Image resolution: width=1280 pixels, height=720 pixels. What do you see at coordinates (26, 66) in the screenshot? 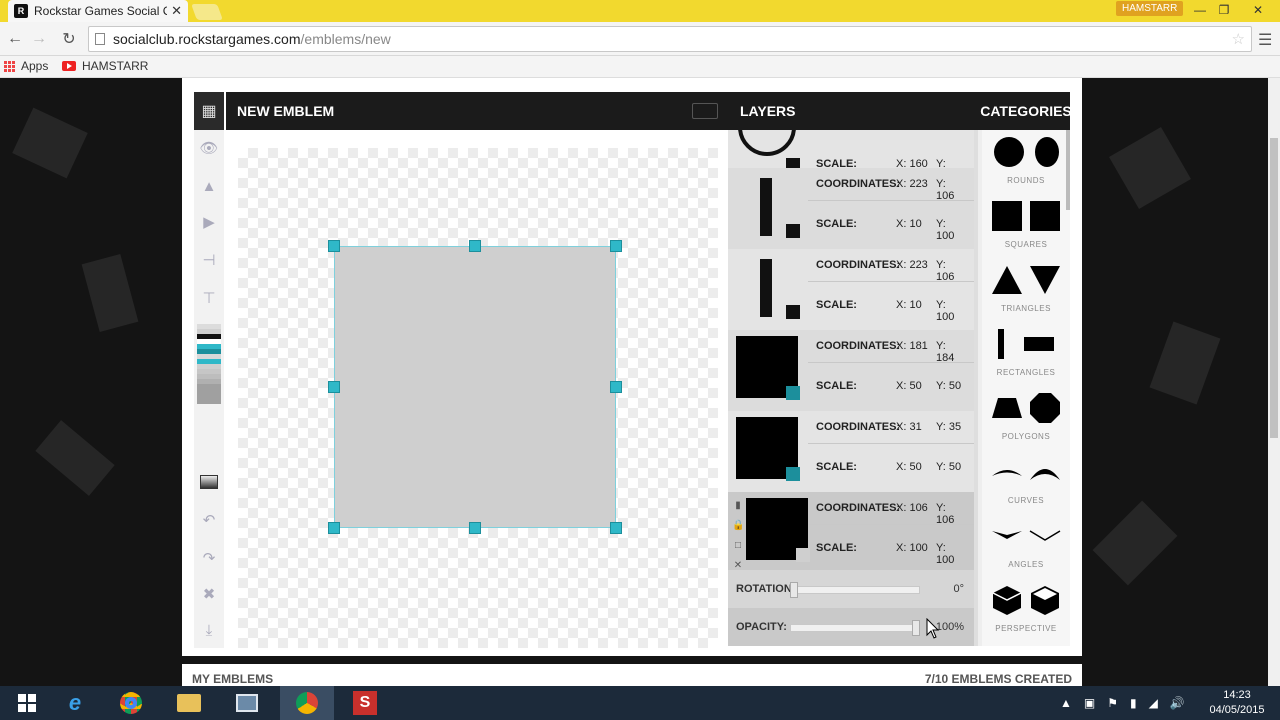
I see `bookmark-apps: Apps` at bounding box center [26, 66].